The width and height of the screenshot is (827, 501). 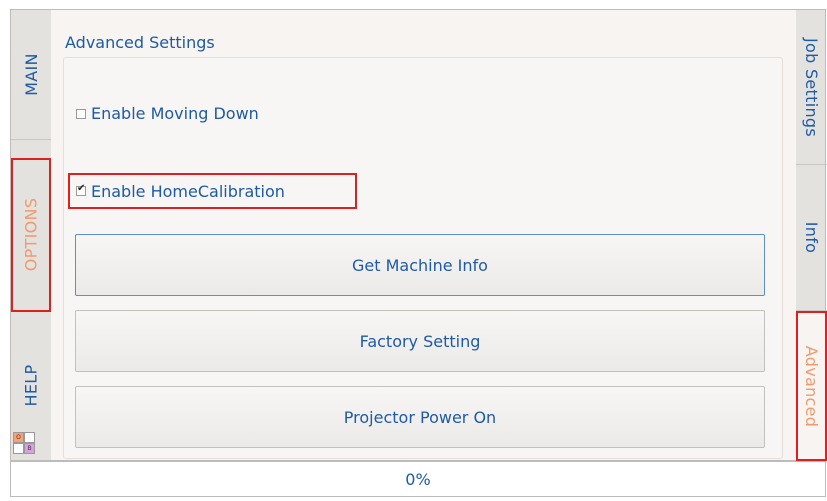 I want to click on tab-info-label: Info, so click(x=812, y=237).